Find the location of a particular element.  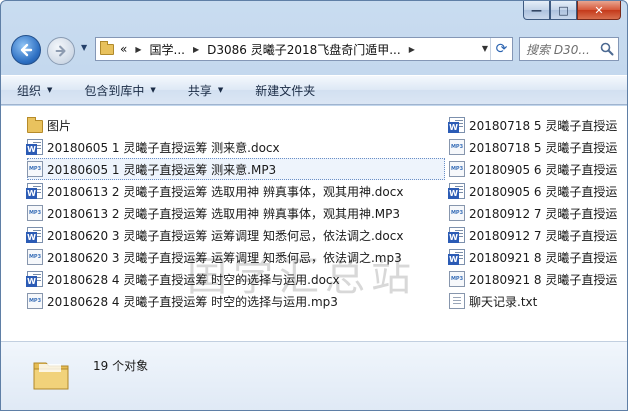

text-file-icon is located at coordinates (457, 301).